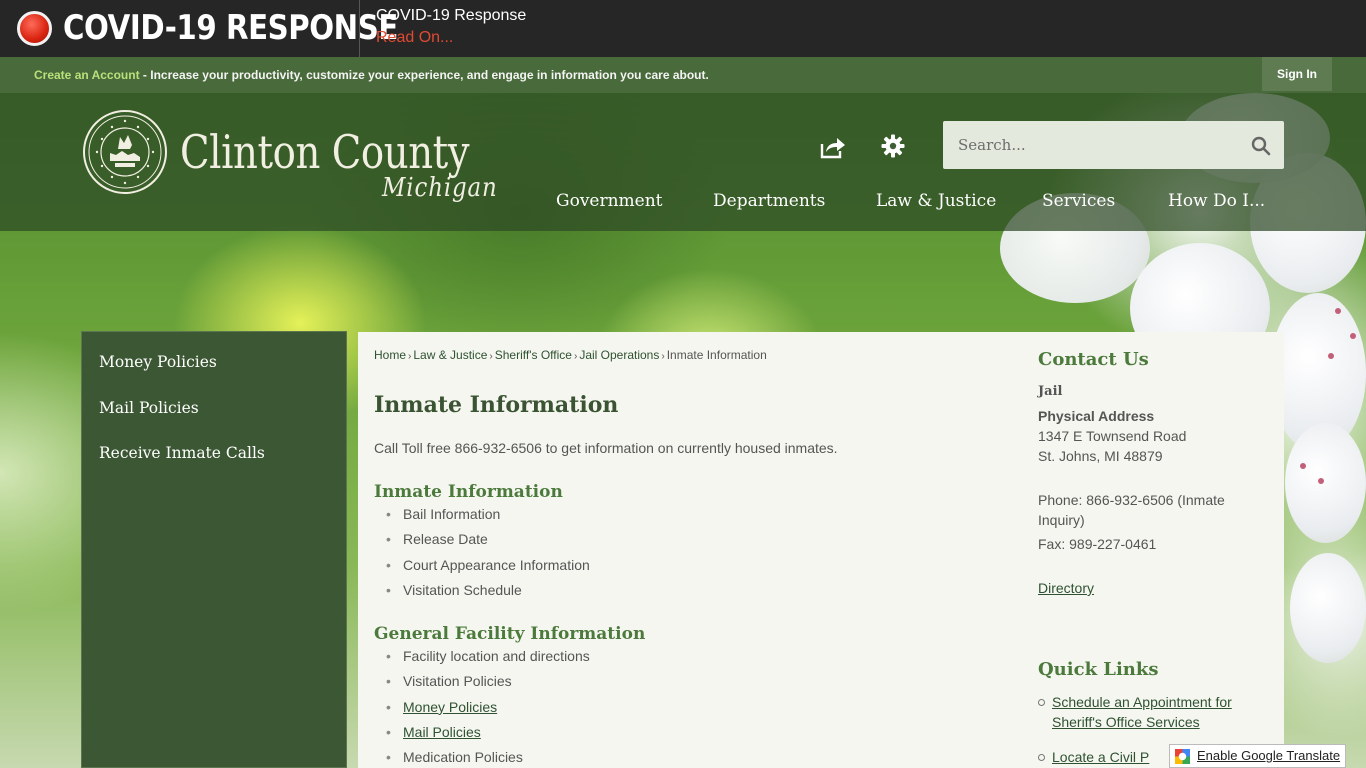 The image size is (1366, 768). Describe the element at coordinates (1097, 544) in the screenshot. I see `fax-text: Fax: 989-227-0461` at that location.